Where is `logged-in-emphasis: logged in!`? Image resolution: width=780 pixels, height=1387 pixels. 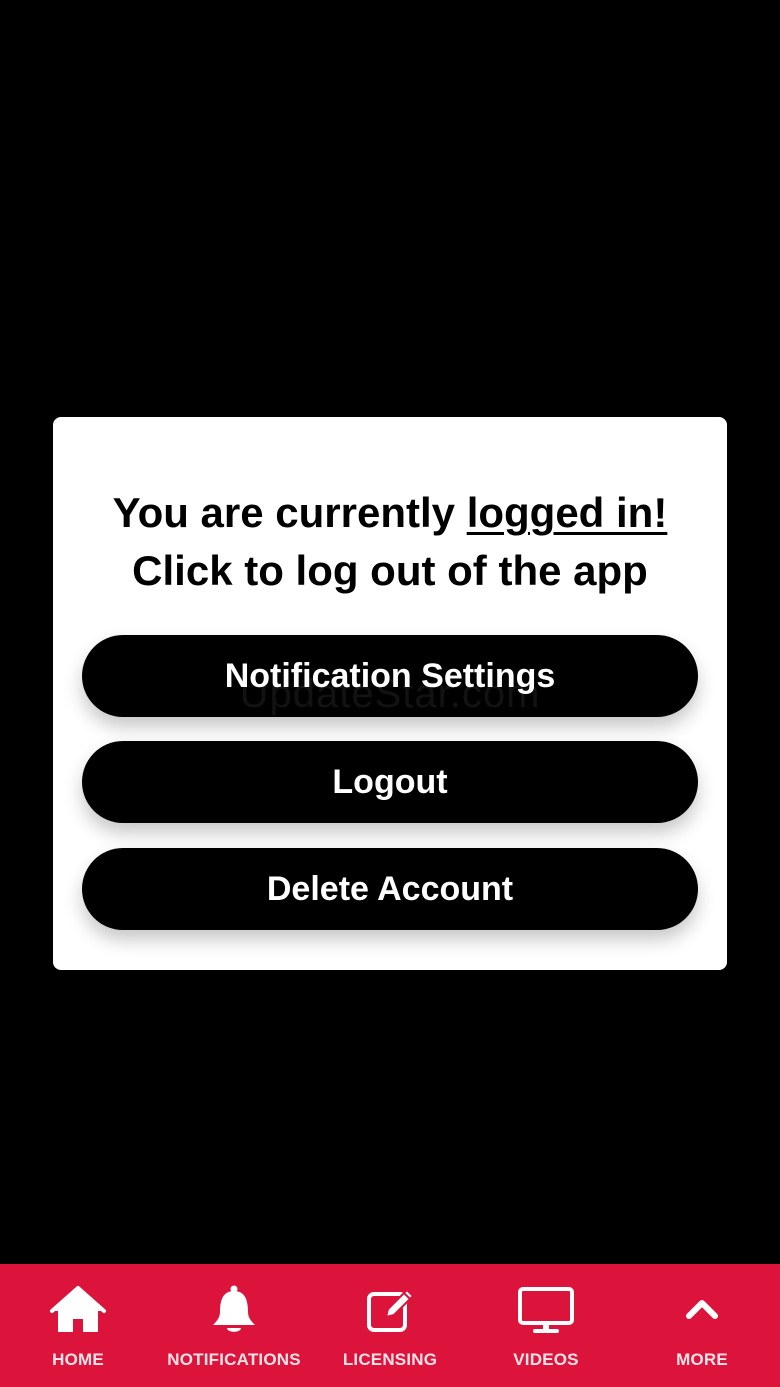
logged-in-emphasis: logged in! is located at coordinates (567, 512).